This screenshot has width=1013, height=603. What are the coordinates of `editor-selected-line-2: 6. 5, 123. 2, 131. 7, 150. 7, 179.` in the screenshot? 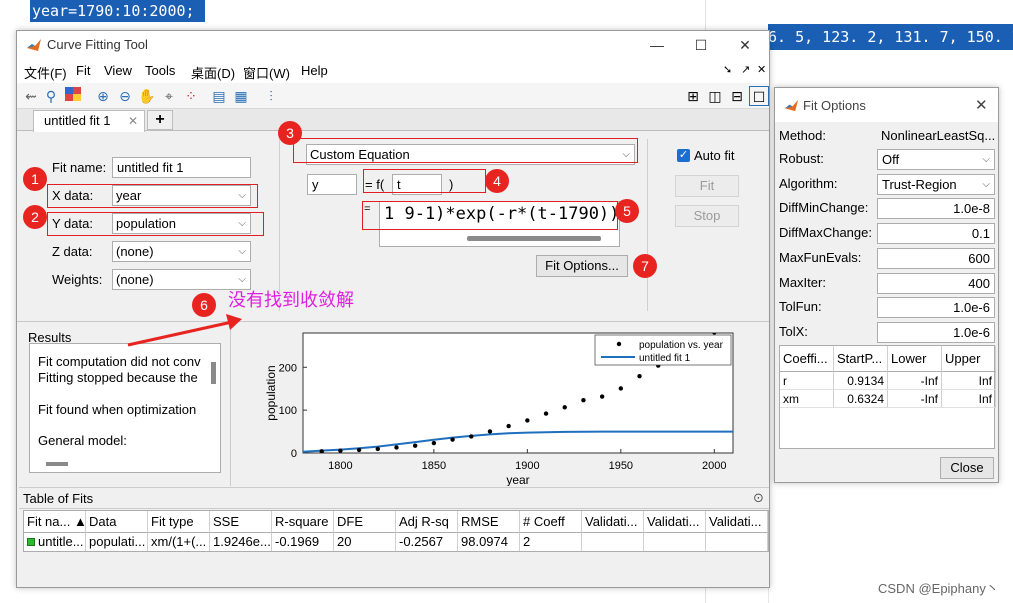 It's located at (890, 37).